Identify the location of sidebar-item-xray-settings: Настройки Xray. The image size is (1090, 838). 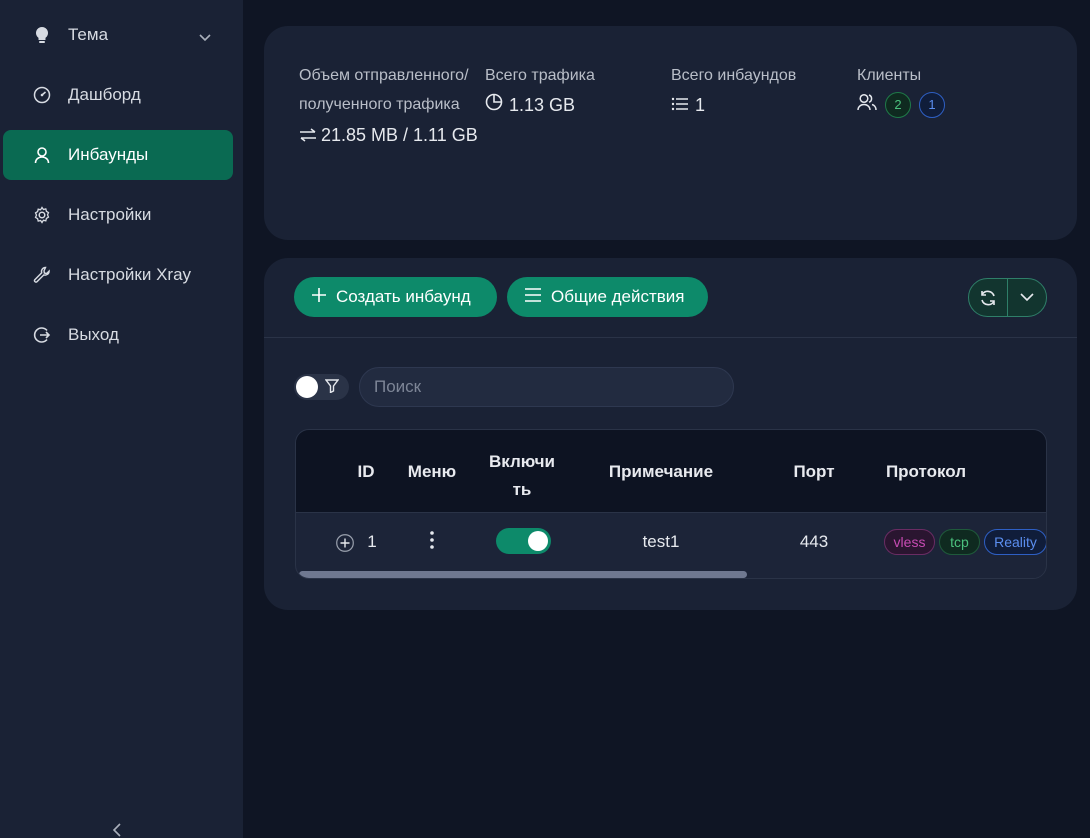
(118, 275).